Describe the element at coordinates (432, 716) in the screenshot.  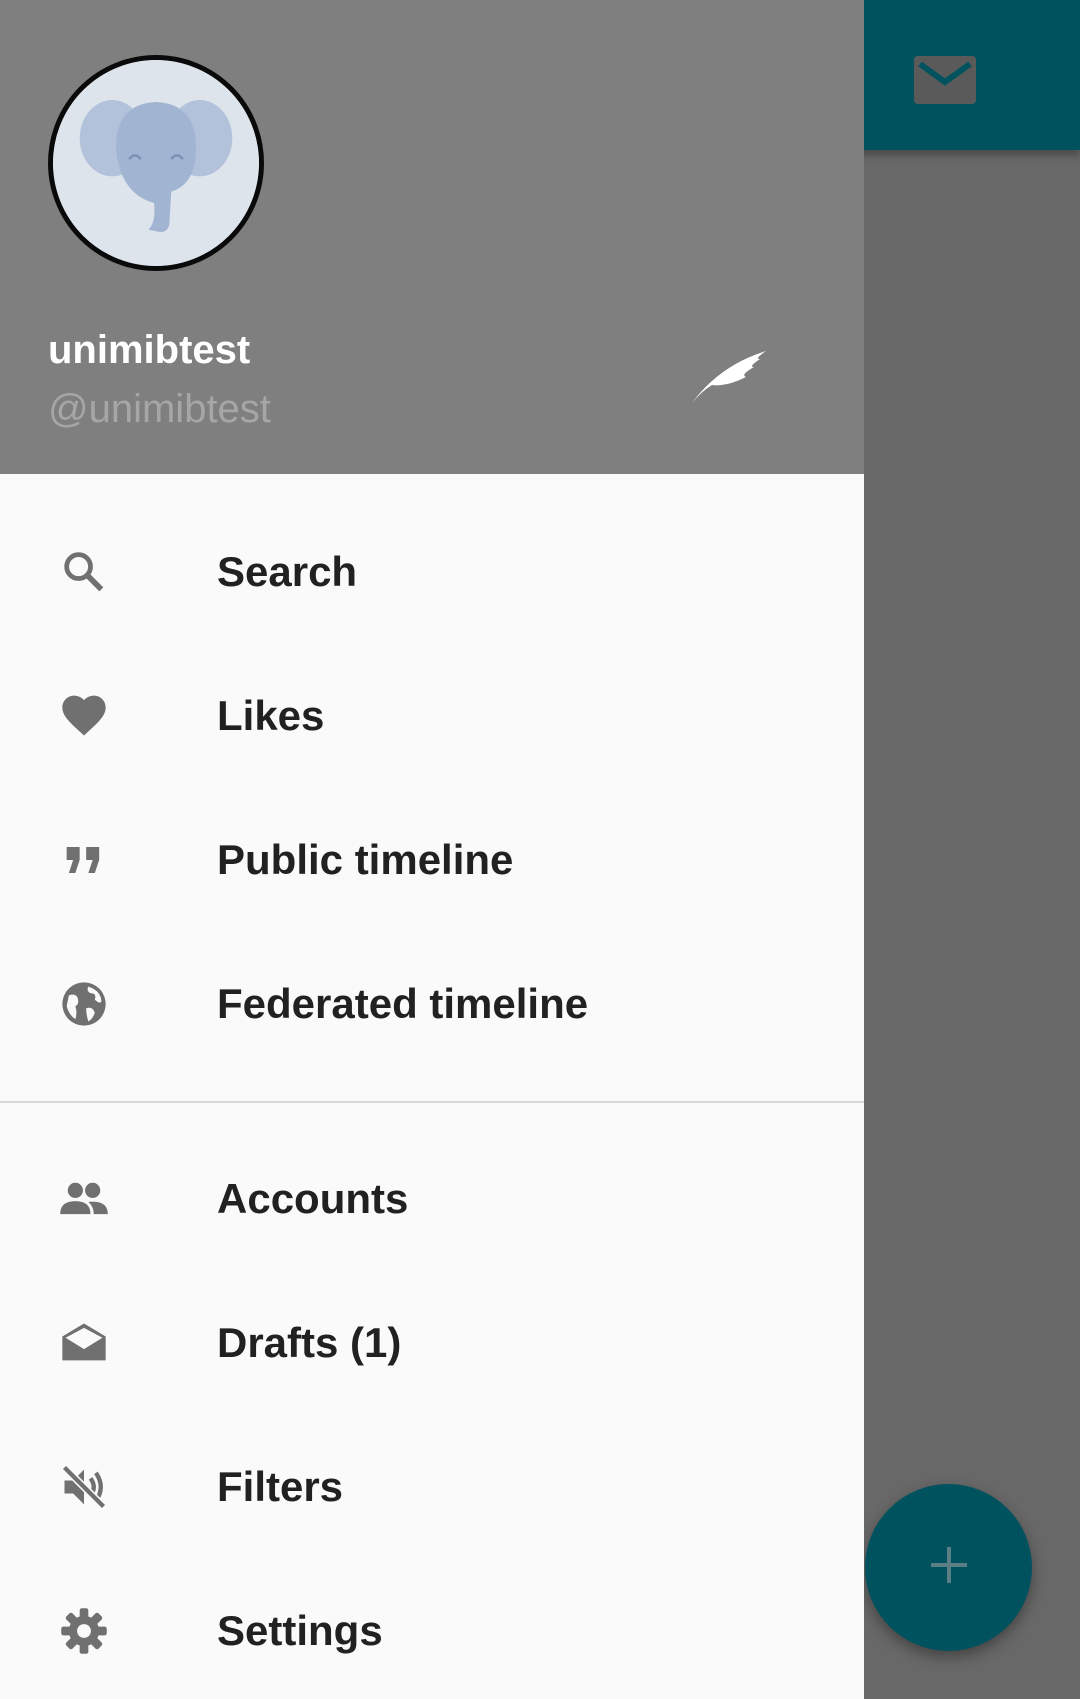
I see `menu-item-likes: Likes` at that location.